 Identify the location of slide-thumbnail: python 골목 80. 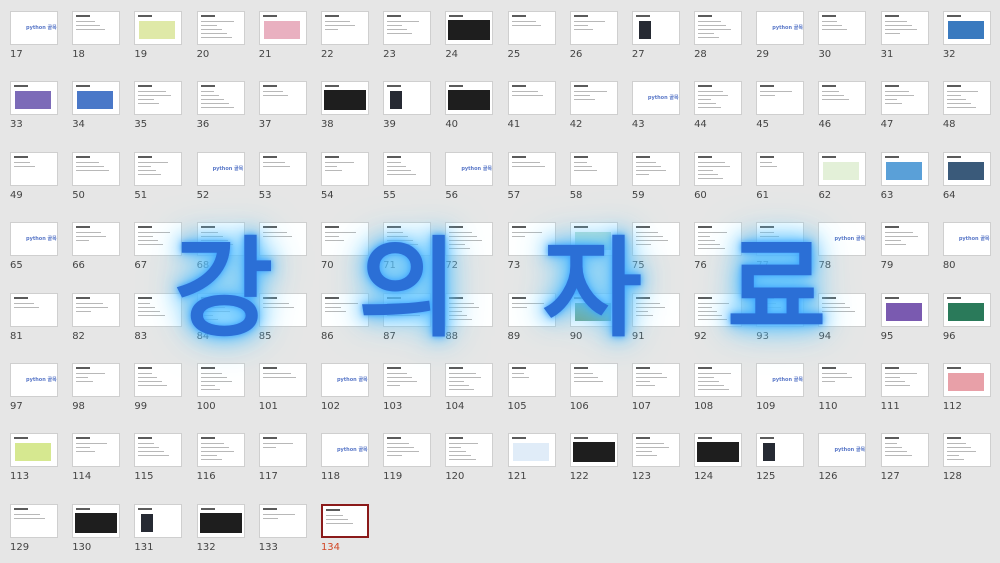
(966, 250).